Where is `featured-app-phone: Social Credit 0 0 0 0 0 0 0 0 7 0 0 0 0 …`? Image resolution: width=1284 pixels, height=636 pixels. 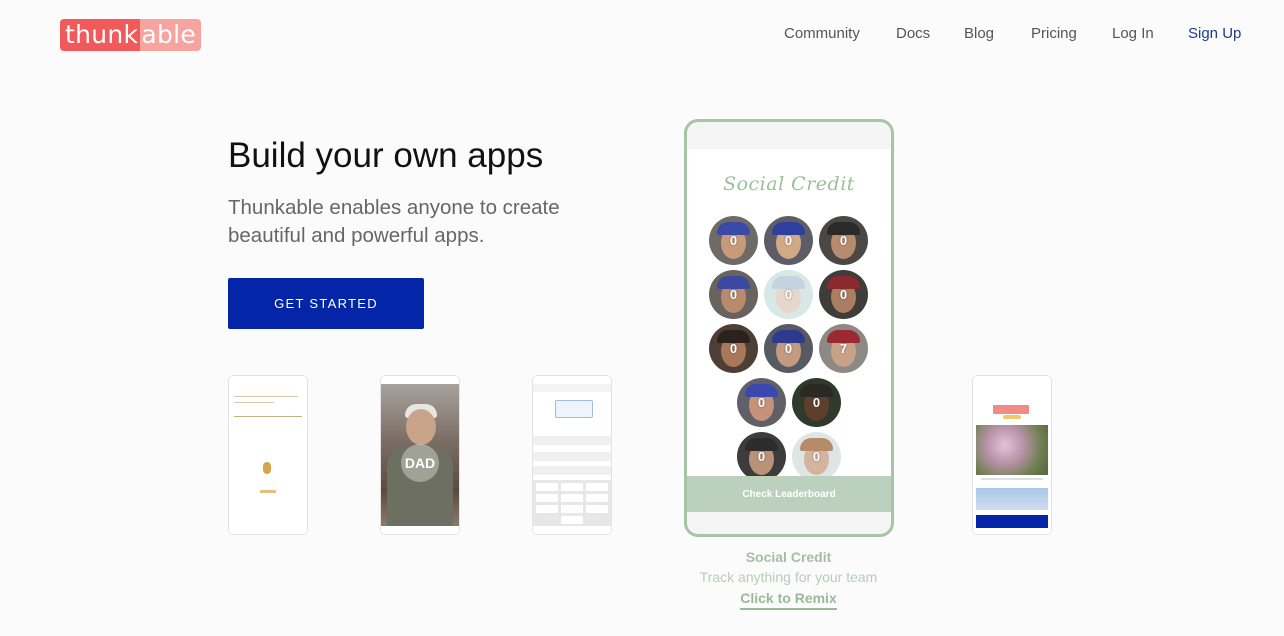 featured-app-phone: Social Credit 0 0 0 0 0 0 0 0 7 0 0 0 0 … is located at coordinates (789, 328).